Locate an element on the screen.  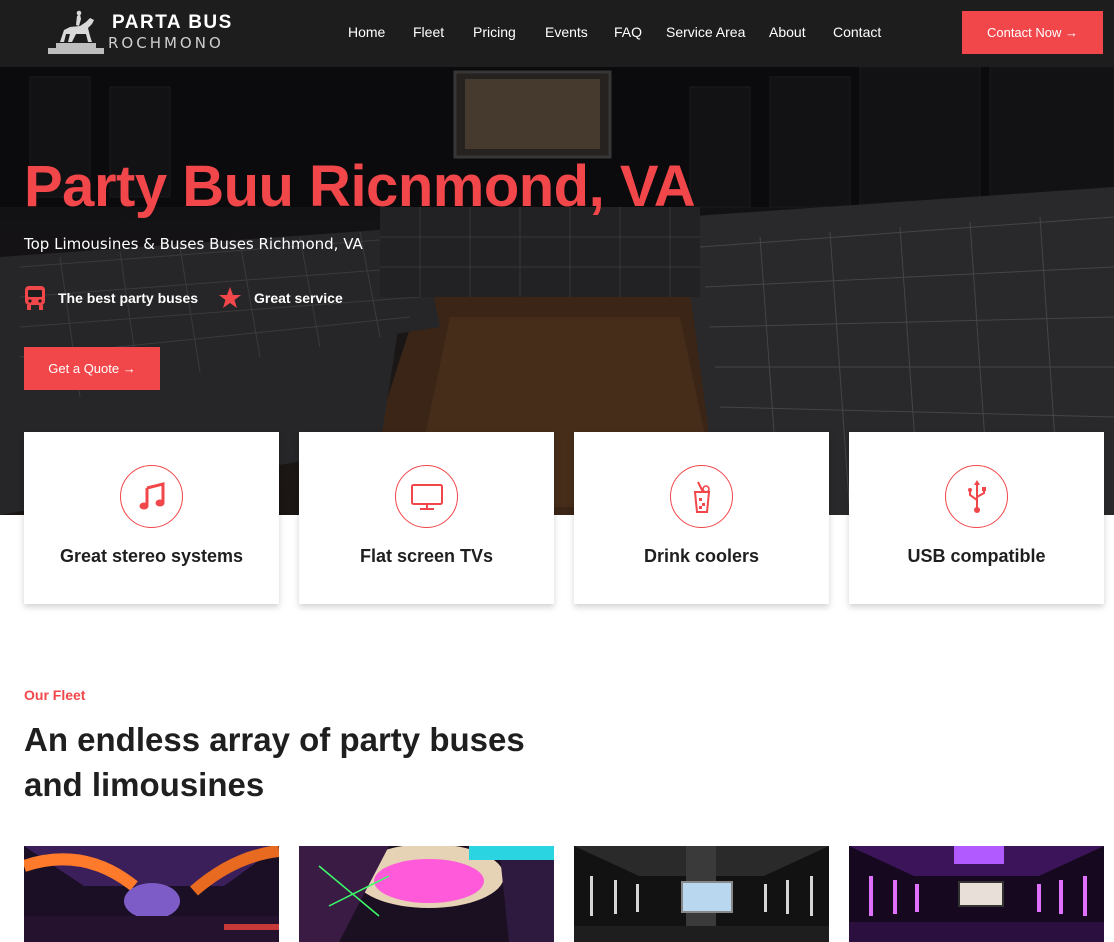
nav-pricing: Pricing is located at coordinates (494, 32).